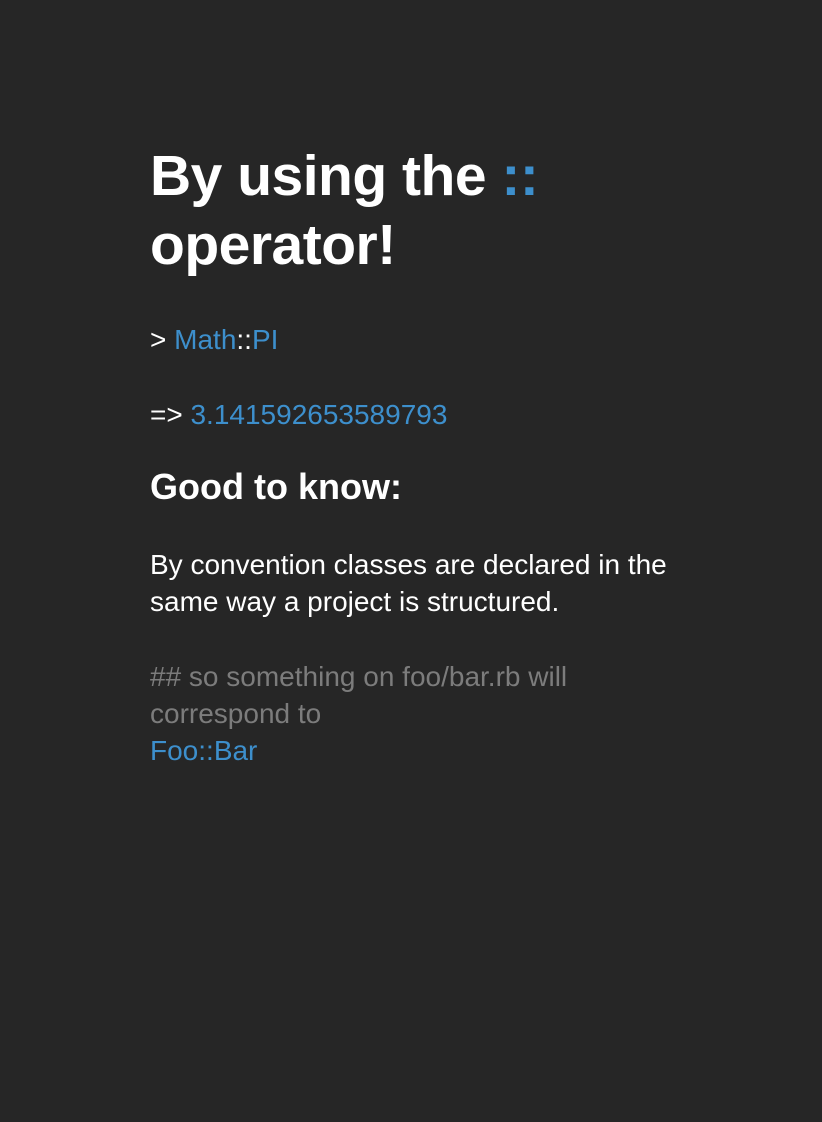  What do you see at coordinates (235, 750) in the screenshot?
I see `example-class: Bar` at bounding box center [235, 750].